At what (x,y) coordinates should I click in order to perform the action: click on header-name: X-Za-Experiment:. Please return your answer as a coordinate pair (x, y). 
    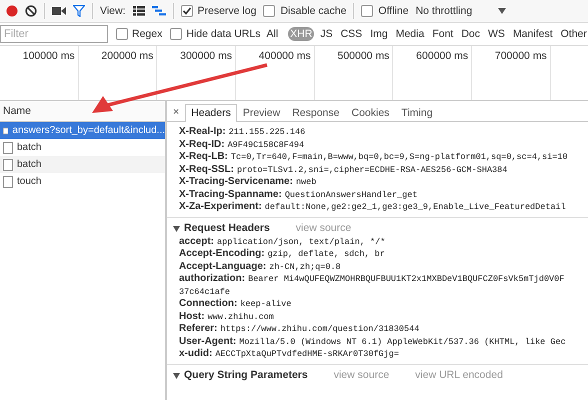
    Looking at the image, I should click on (220, 206).